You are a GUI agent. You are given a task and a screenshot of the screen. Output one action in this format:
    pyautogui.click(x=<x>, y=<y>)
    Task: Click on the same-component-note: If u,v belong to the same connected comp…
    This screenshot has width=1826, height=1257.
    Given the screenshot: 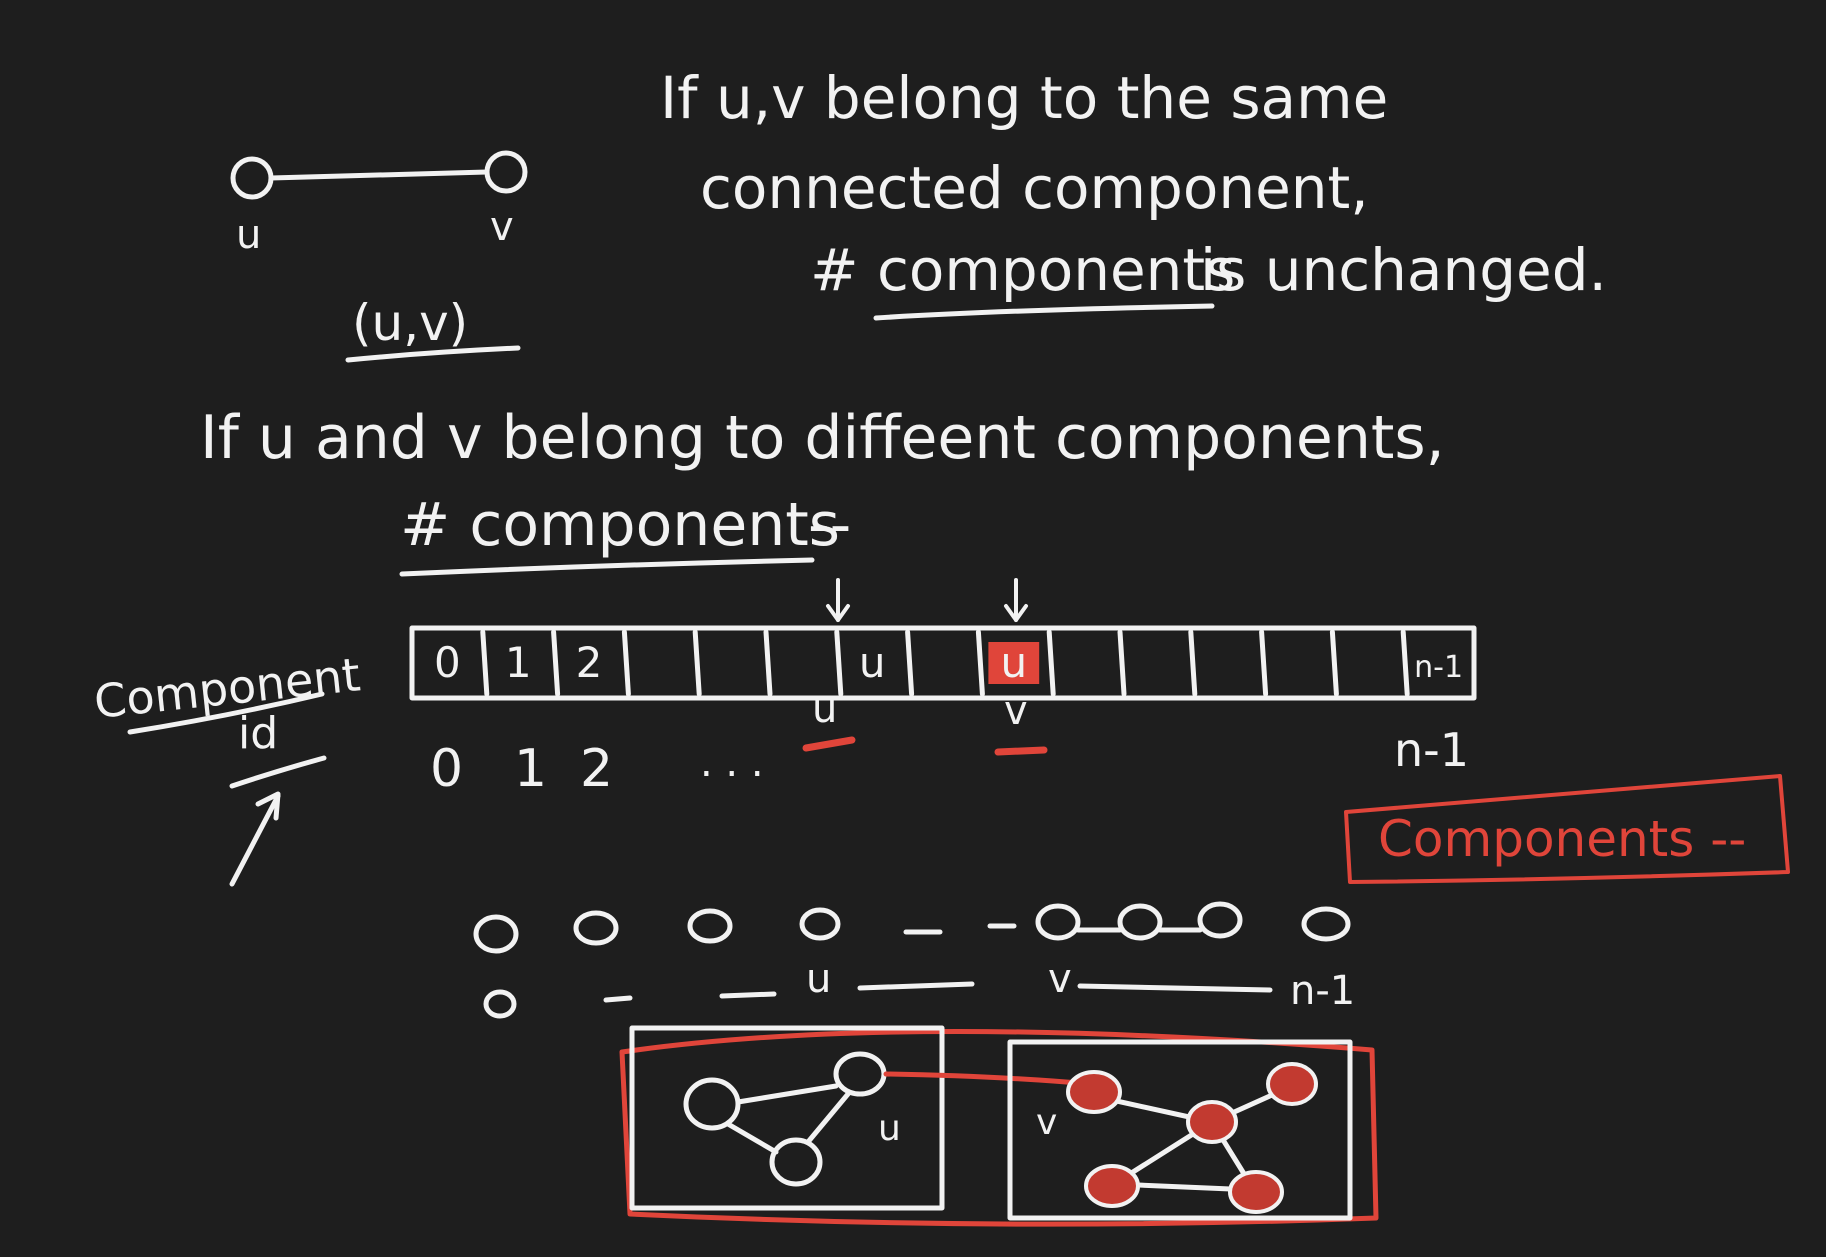 What is the action you would take?
    pyautogui.click(x=1133, y=192)
    